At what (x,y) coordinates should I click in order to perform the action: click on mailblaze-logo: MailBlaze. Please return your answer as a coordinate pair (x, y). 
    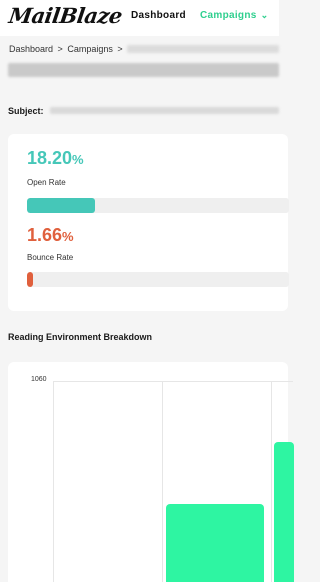
    Looking at the image, I should click on (65, 15).